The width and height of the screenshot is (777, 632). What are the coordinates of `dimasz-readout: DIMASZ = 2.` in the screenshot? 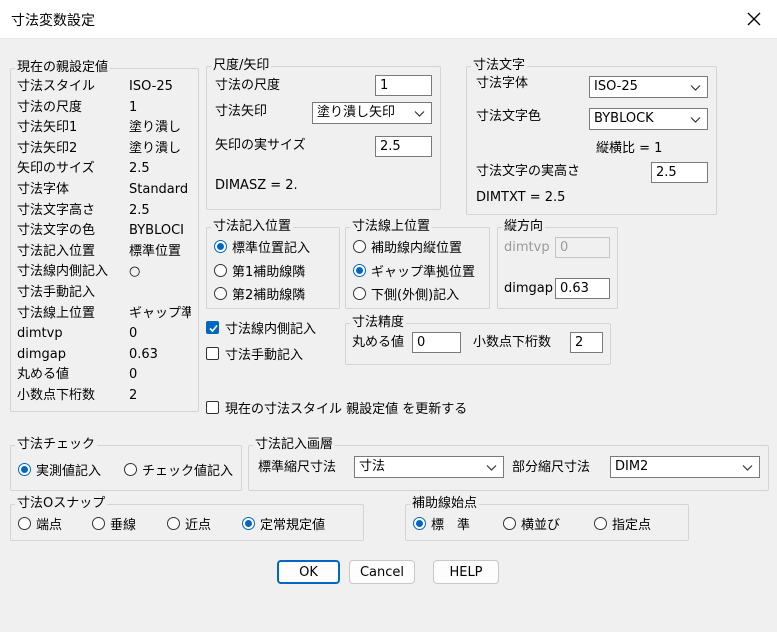 It's located at (256, 185).